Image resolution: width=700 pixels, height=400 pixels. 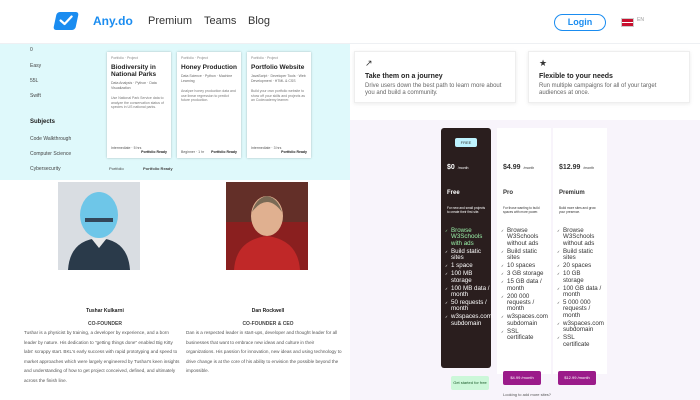 What do you see at coordinates (113, 21) in the screenshot?
I see `brand-name: Any.do` at bounding box center [113, 21].